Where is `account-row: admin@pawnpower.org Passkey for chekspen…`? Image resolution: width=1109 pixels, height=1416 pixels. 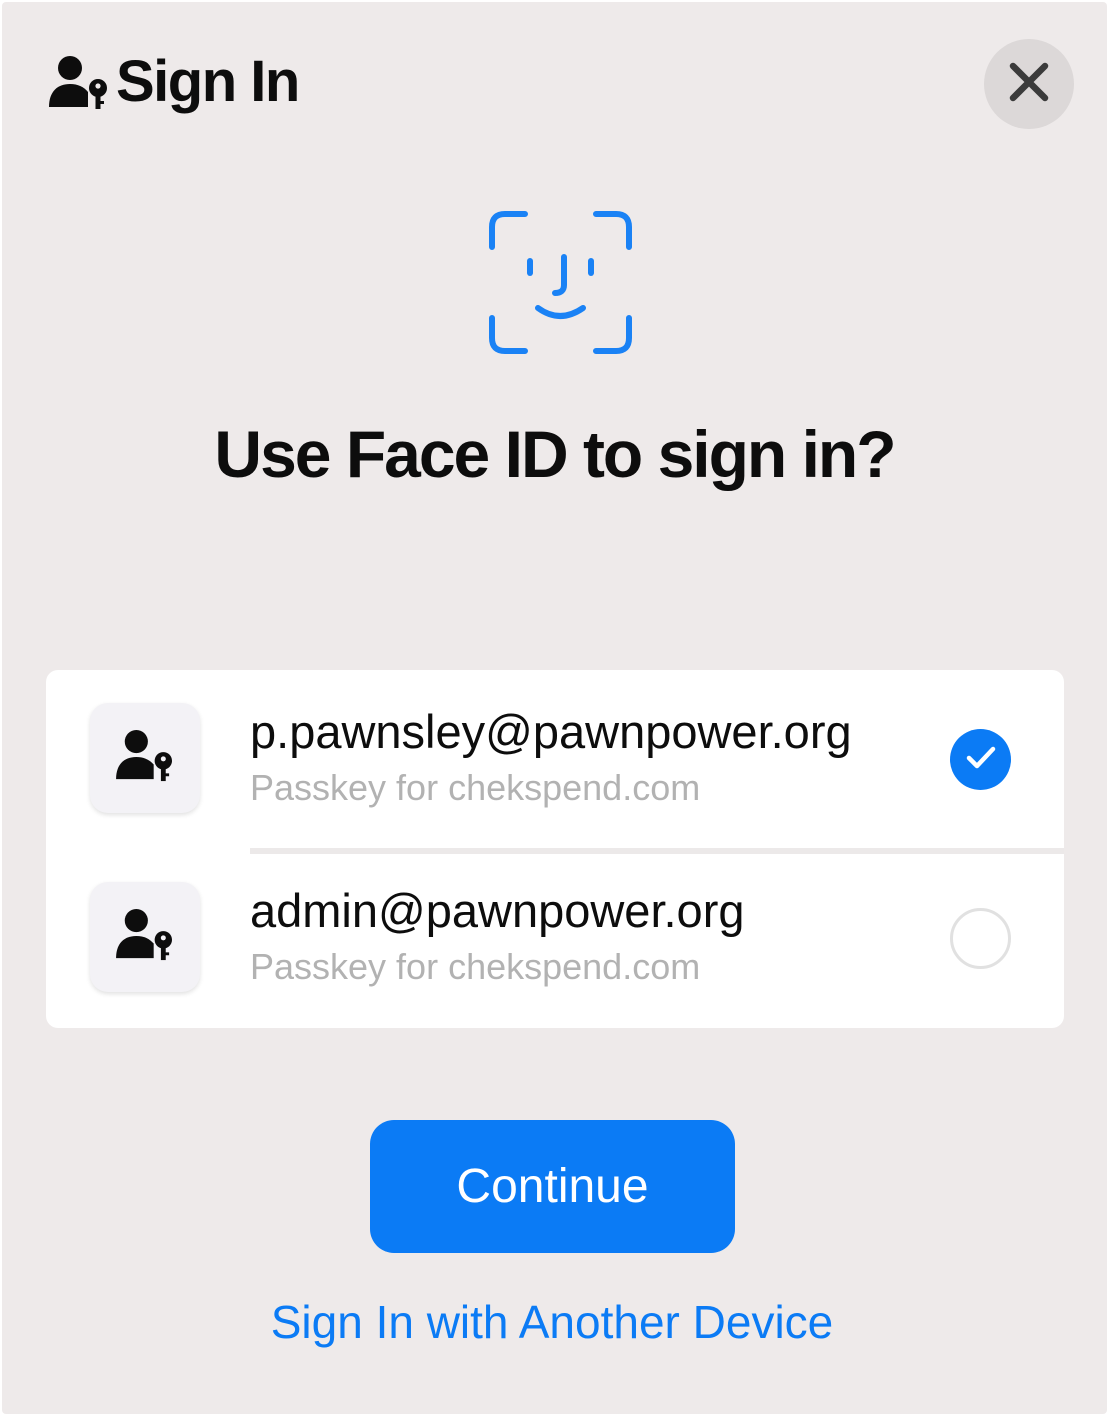 account-row: admin@pawnpower.org Passkey for chekspen… is located at coordinates (555, 938).